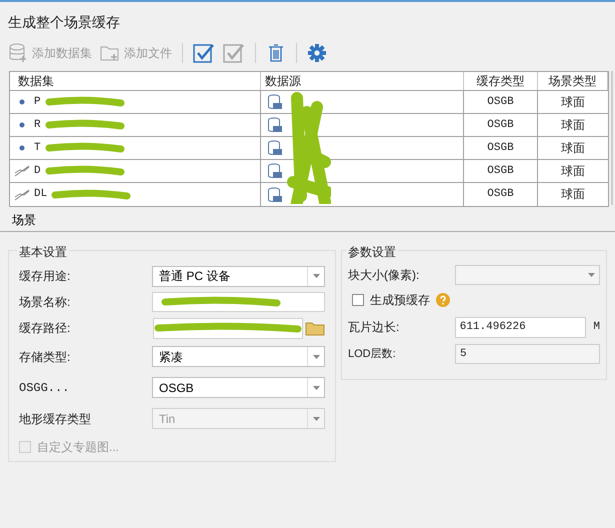 Image resolution: width=615 pixels, height=528 pixels. What do you see at coordinates (612, 138) in the screenshot?
I see `scrollbar` at bounding box center [612, 138].